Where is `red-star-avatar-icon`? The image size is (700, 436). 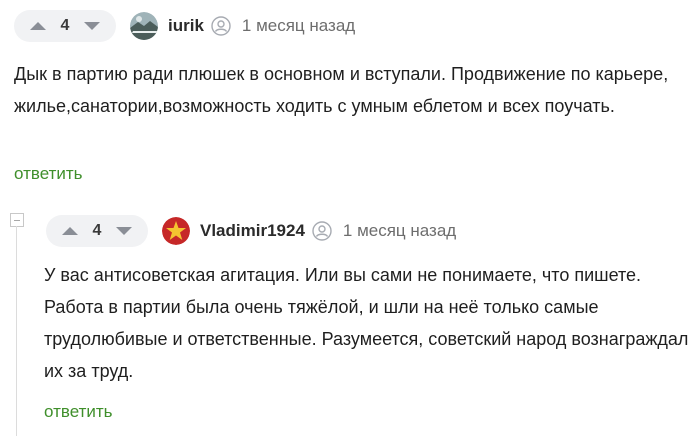
red-star-avatar-icon is located at coordinates (176, 231).